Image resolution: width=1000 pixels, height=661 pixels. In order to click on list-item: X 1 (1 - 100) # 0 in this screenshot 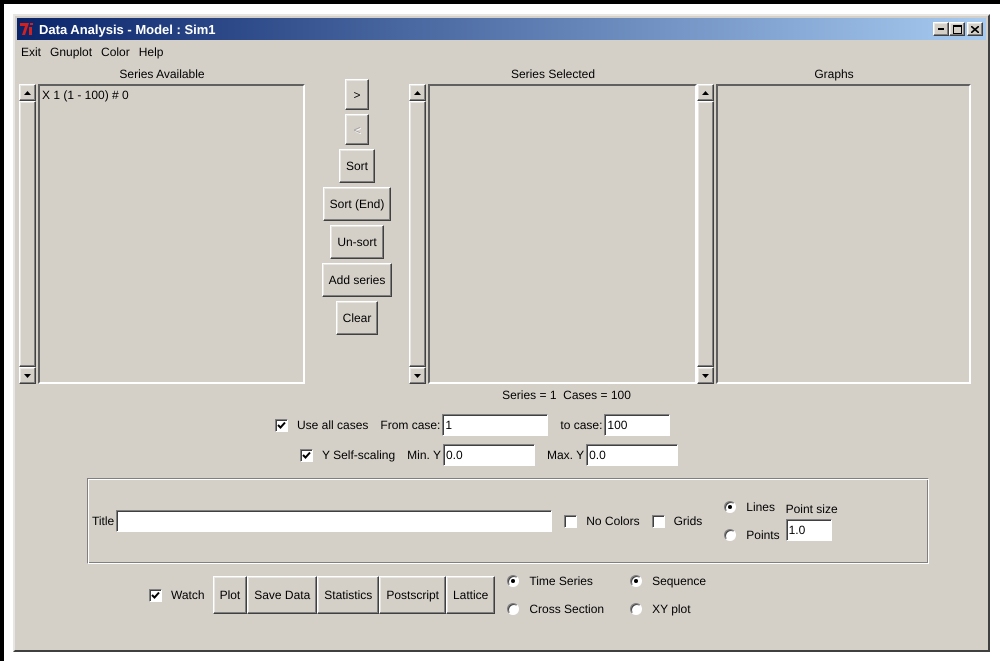, I will do `click(171, 95)`.